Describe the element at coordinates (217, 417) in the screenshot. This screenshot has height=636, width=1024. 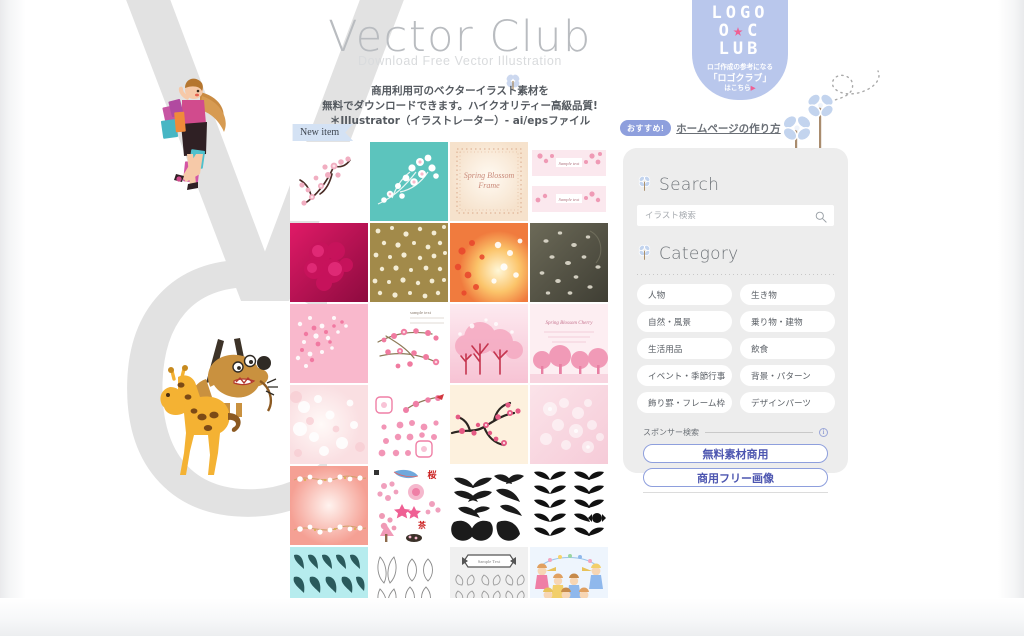
I see `giraffe-and-dog-illustration` at that location.